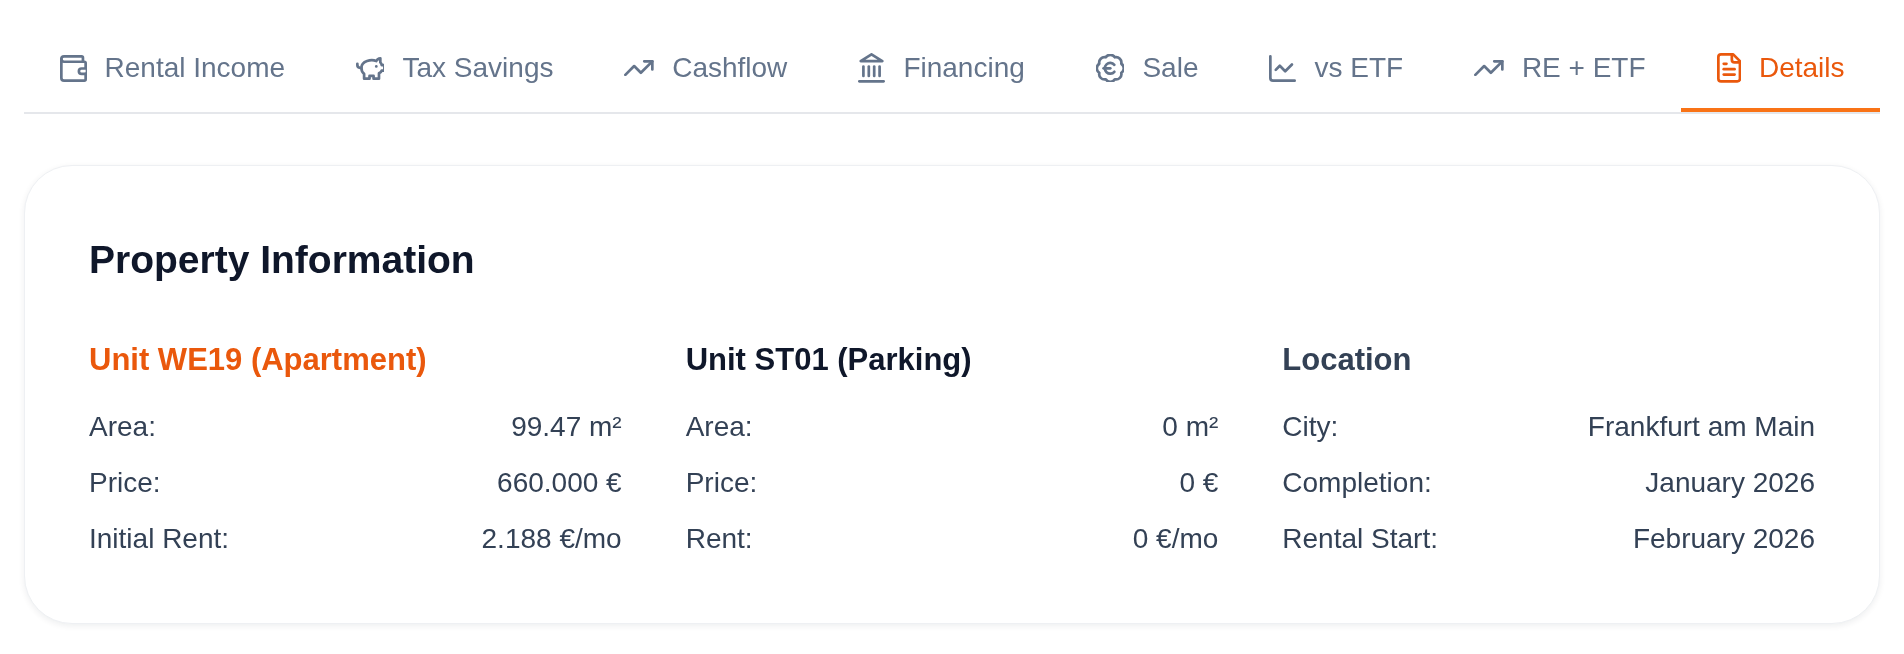 The height and width of the screenshot is (654, 1904). Describe the element at coordinates (705, 67) in the screenshot. I see `tab: Cashflow` at that location.